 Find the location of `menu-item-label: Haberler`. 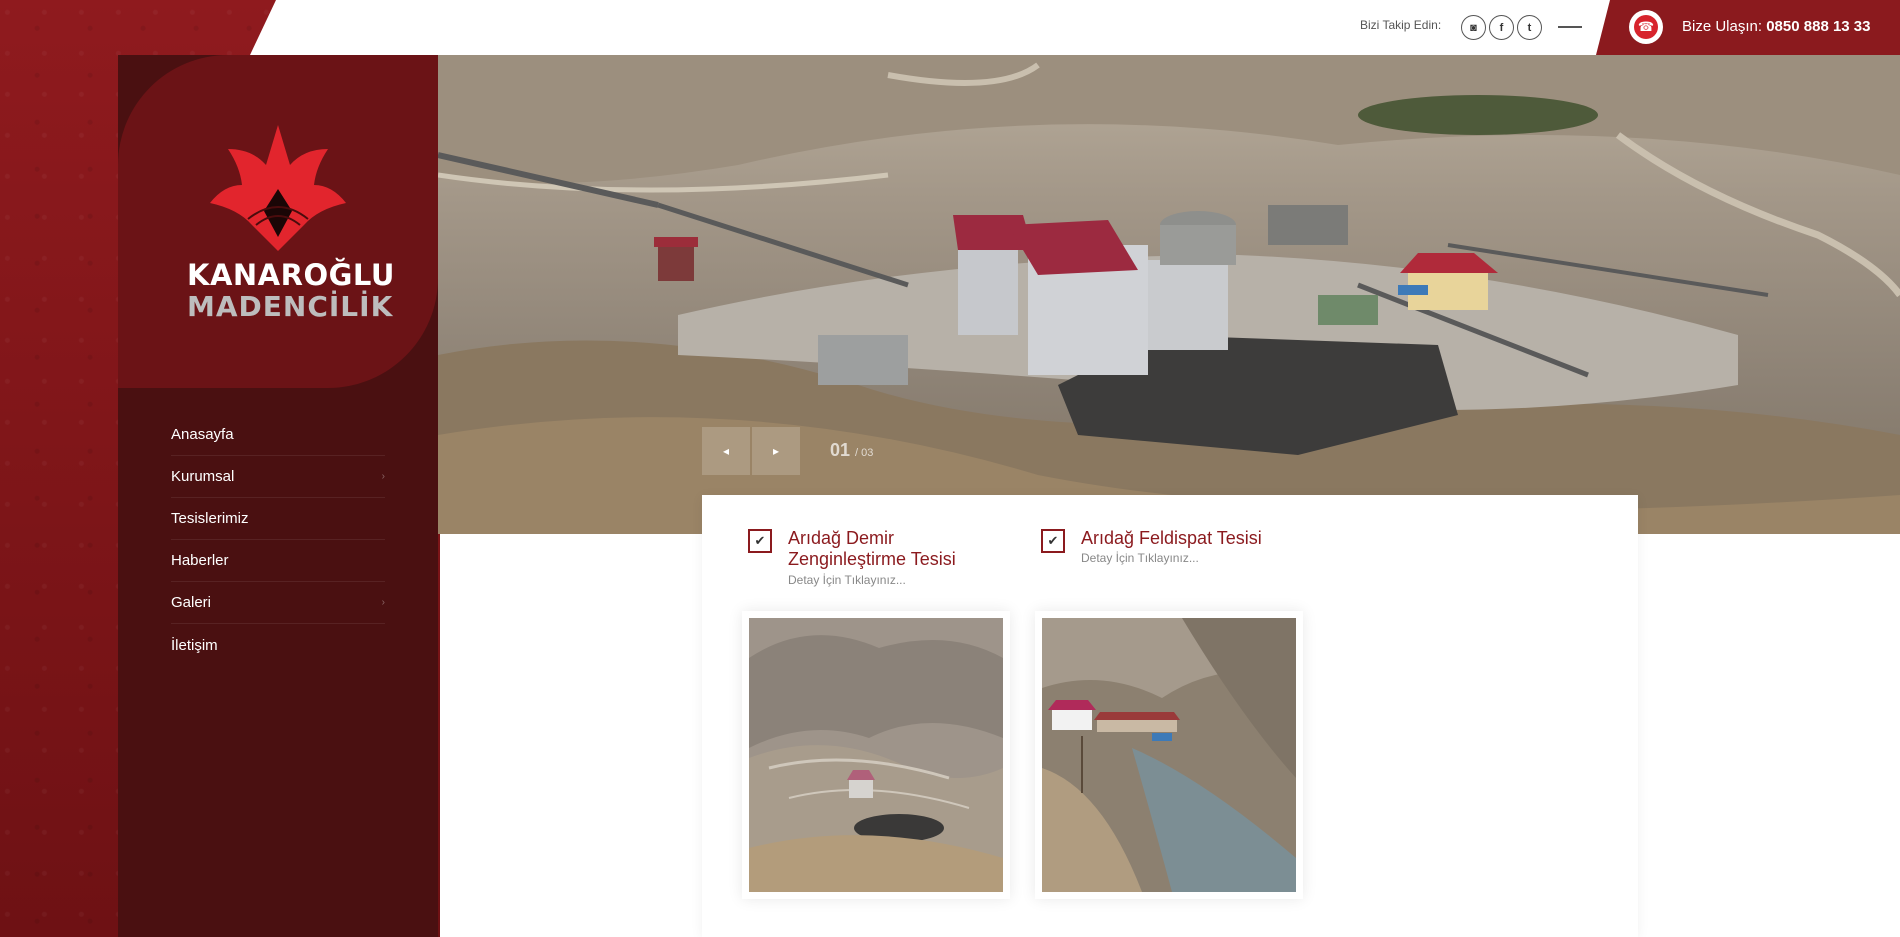

menu-item-label: Haberler is located at coordinates (200, 560).